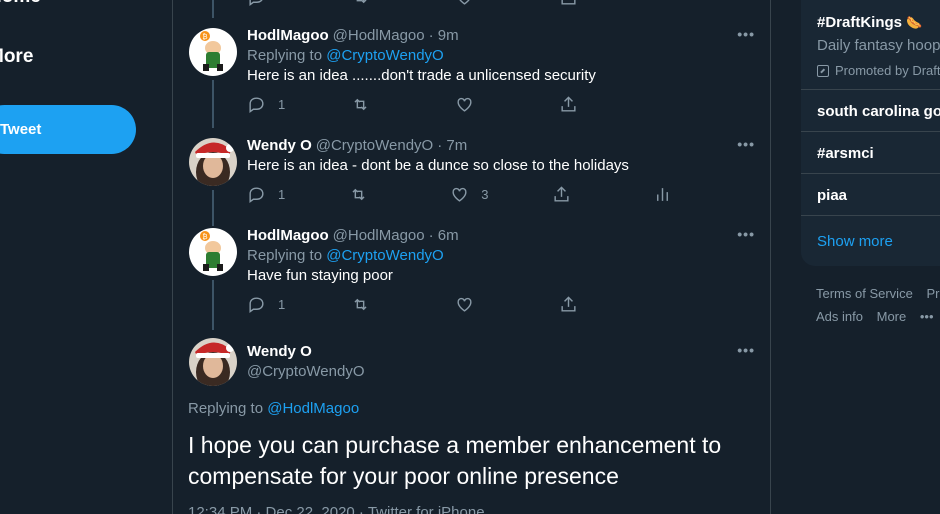  Describe the element at coordinates (320, 275) in the screenshot. I see `tweet-text: Have fun staying poor` at that location.